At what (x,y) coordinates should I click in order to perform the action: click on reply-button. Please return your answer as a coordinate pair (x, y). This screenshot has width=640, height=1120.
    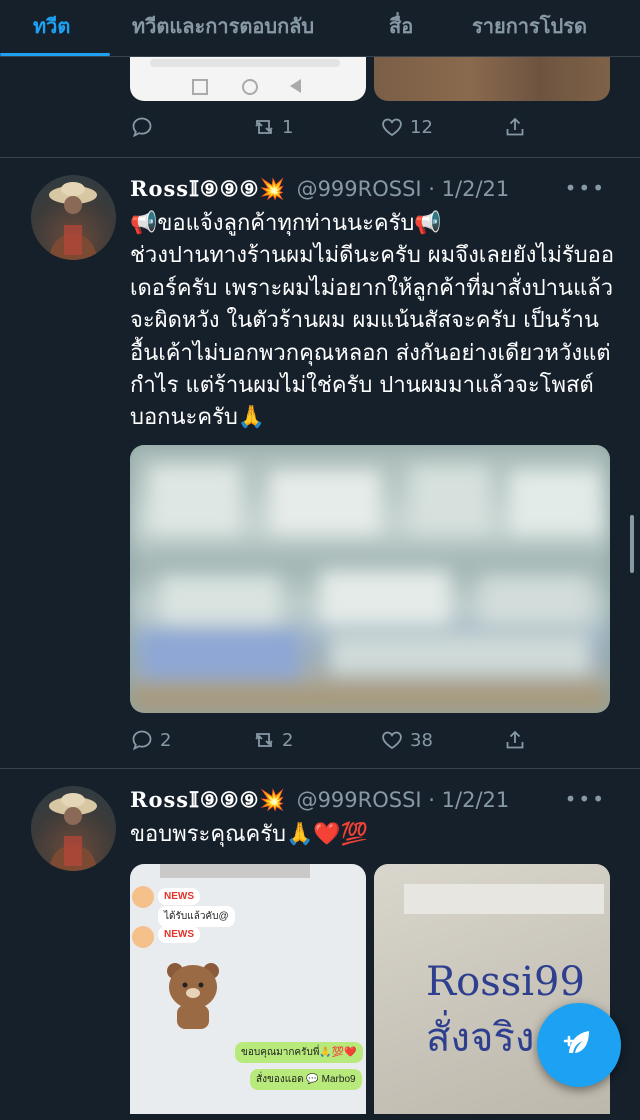
    Looking at the image, I should click on (145, 127).